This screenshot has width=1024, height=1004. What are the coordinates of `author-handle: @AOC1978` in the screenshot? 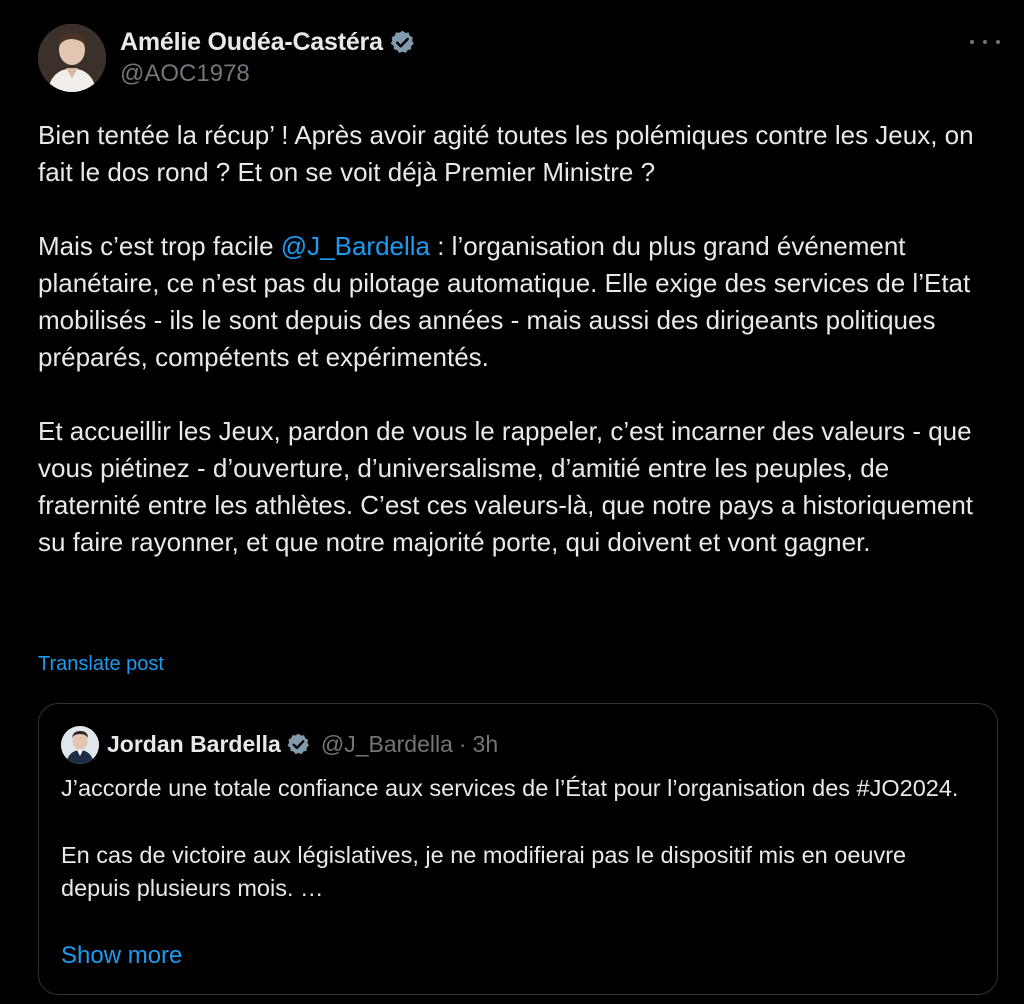 It's located at (185, 74).